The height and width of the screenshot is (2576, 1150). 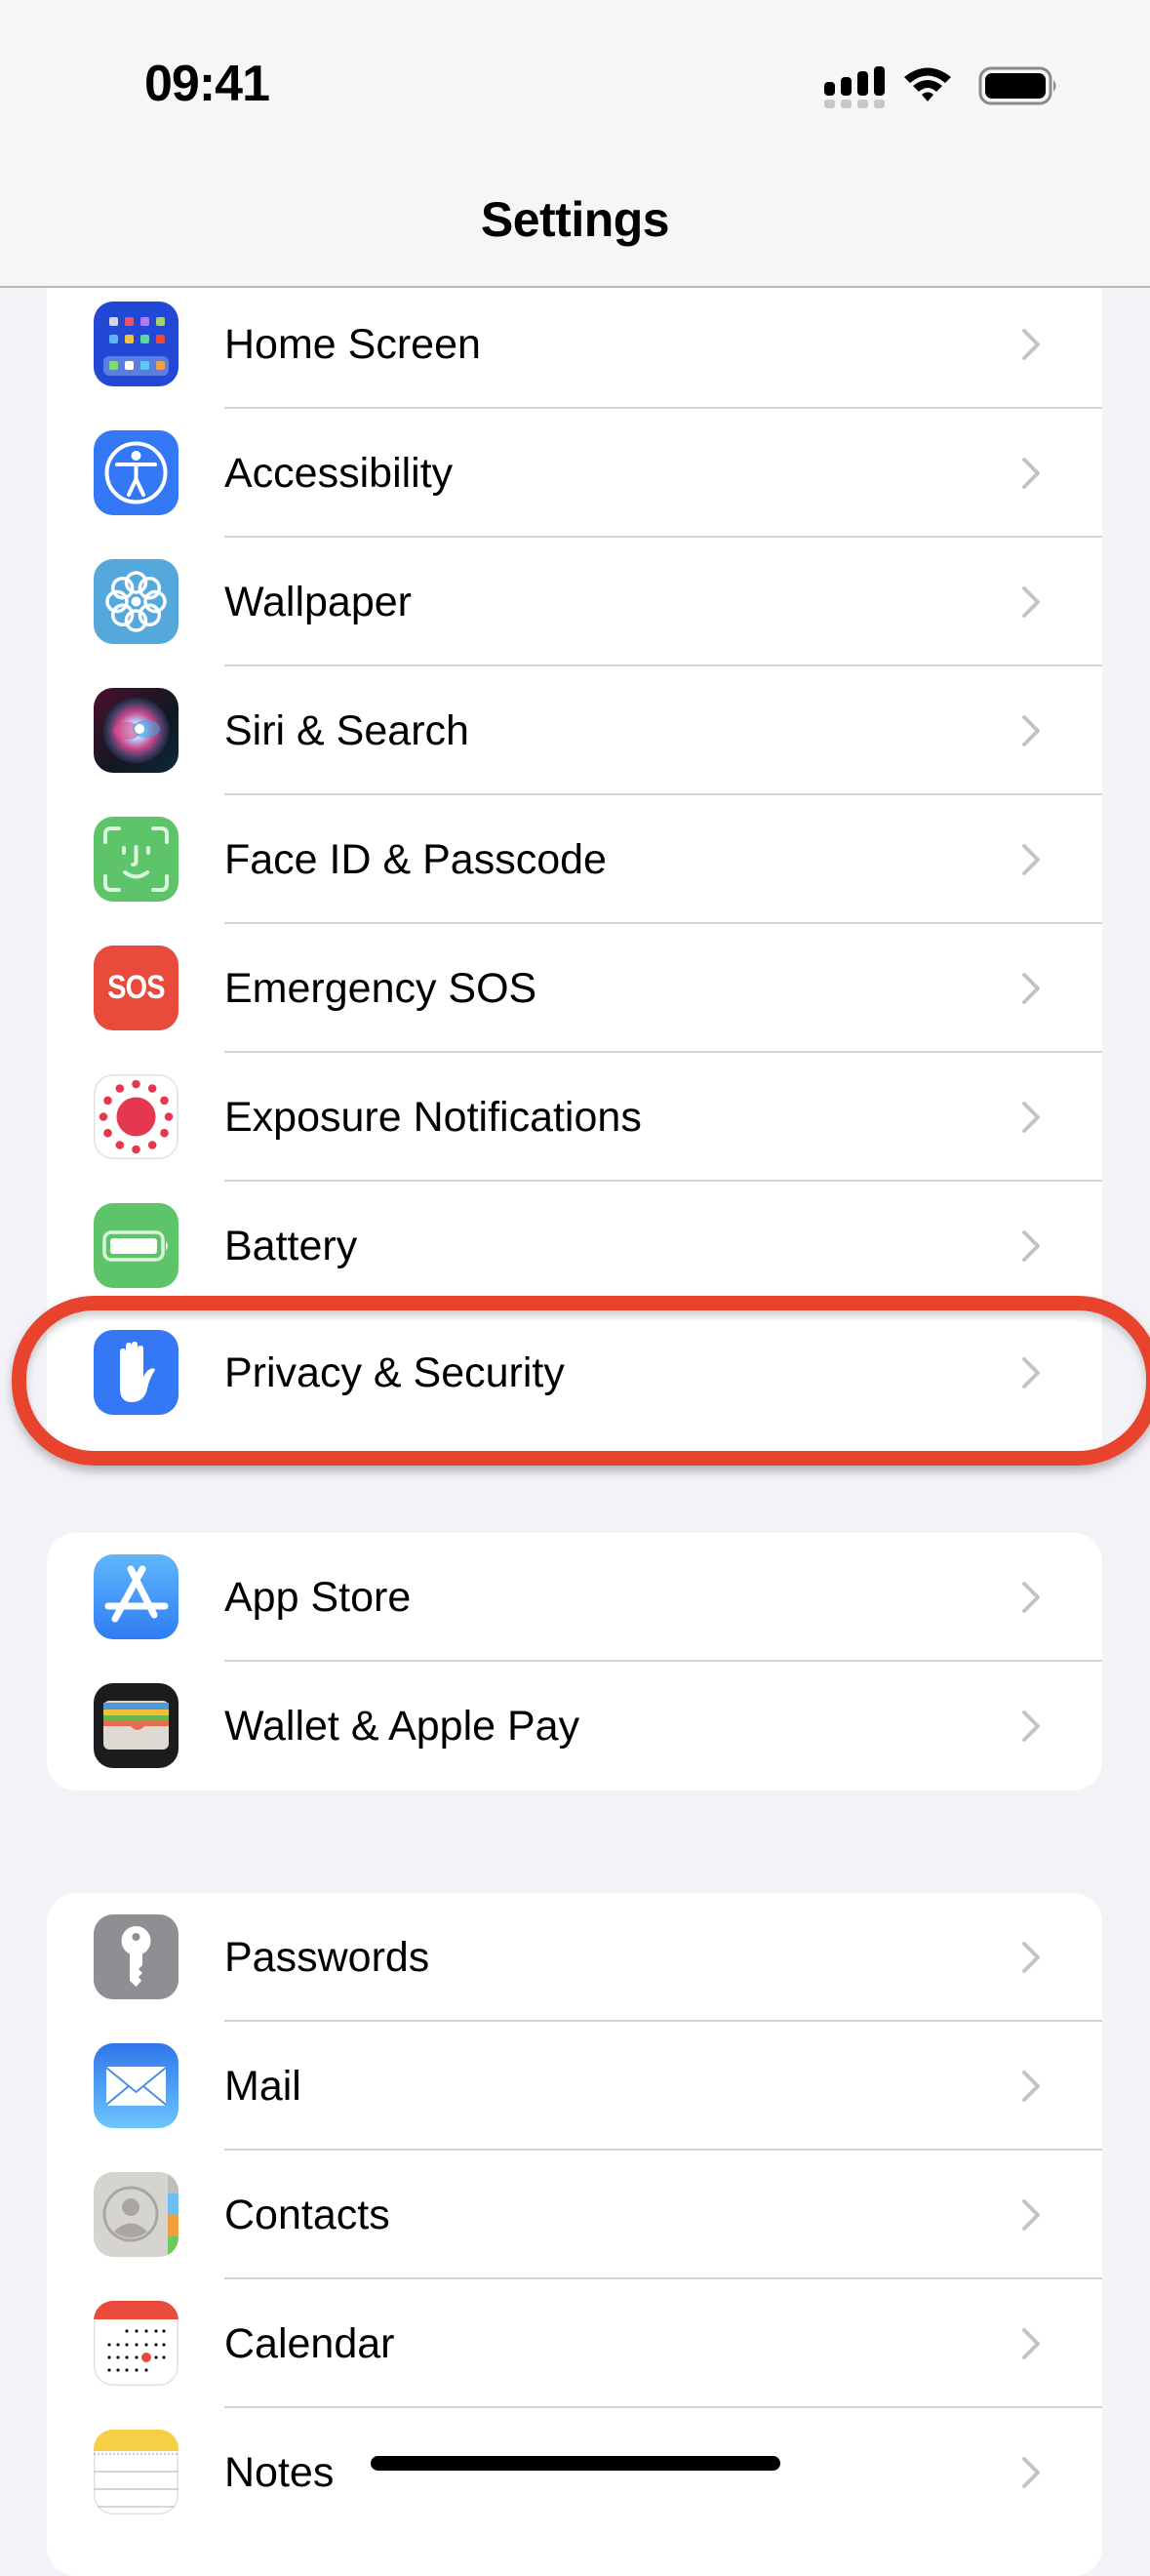 I want to click on mail-icon, so click(x=136, y=2085).